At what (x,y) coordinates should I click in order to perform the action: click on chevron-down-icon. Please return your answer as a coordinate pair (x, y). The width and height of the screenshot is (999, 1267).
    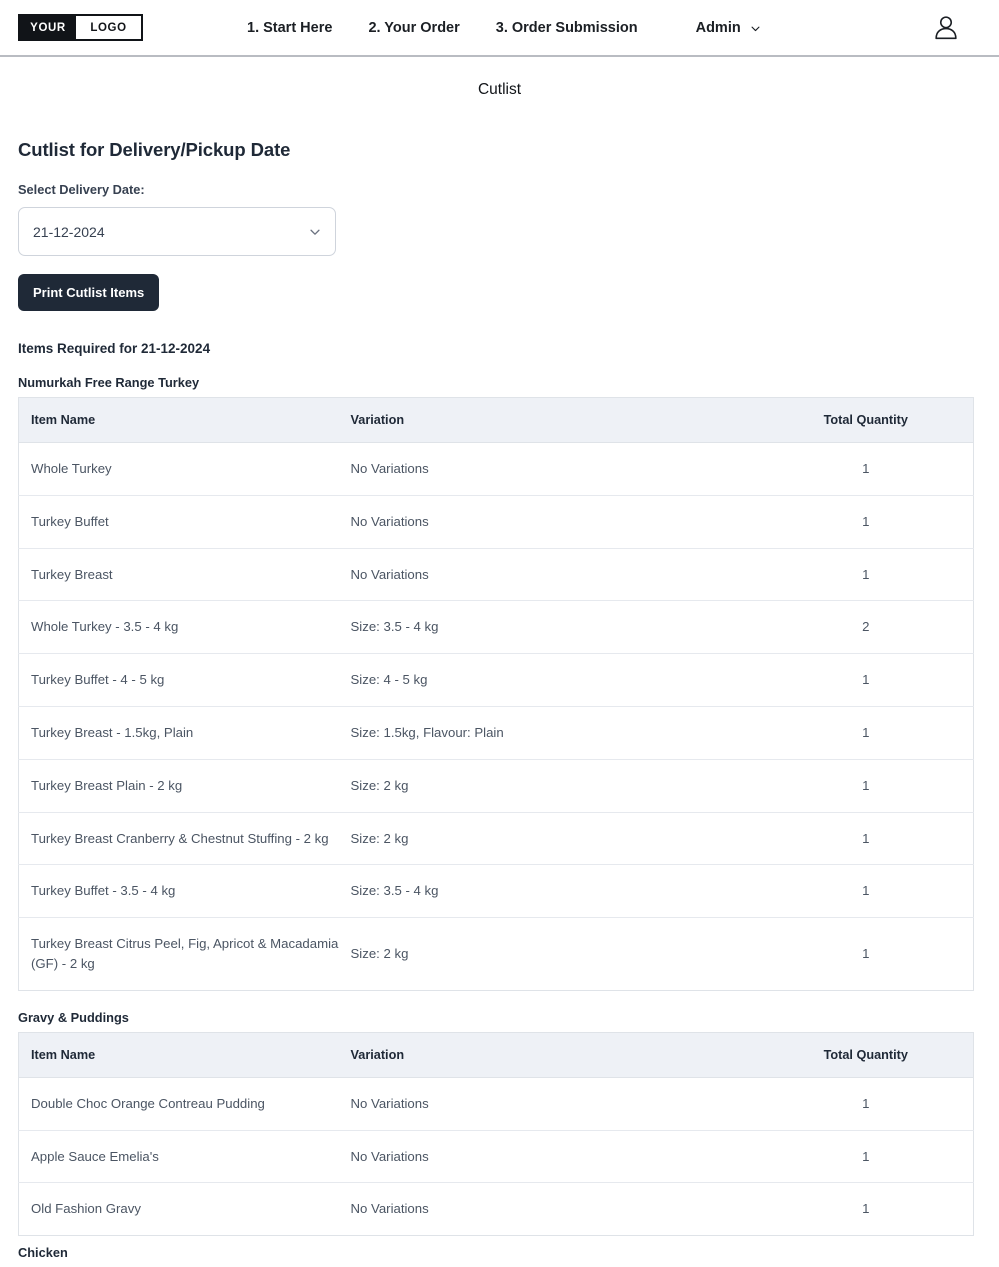
    Looking at the image, I should click on (755, 27).